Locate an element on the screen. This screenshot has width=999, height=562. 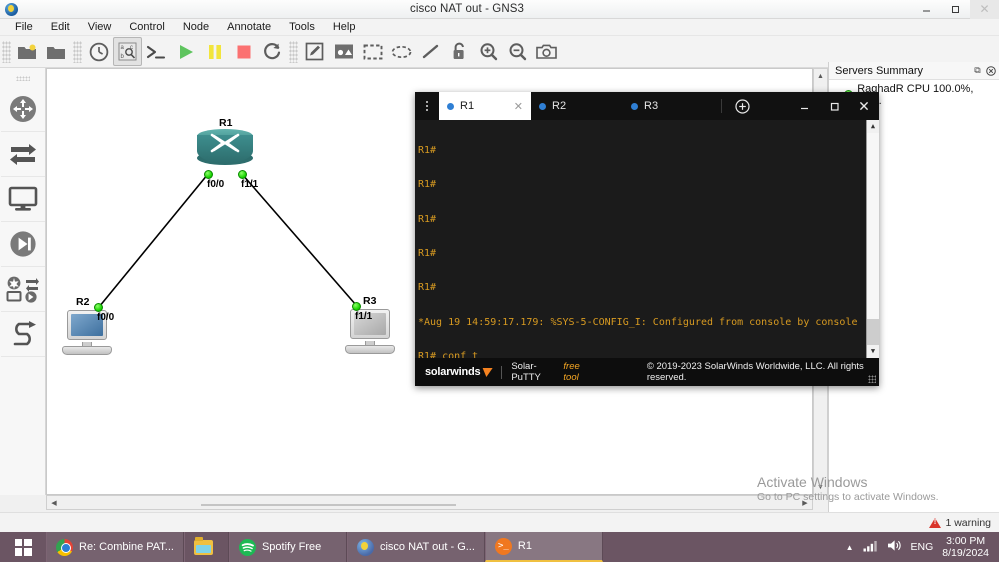
add-note-icon is located at coordinates (314, 51).